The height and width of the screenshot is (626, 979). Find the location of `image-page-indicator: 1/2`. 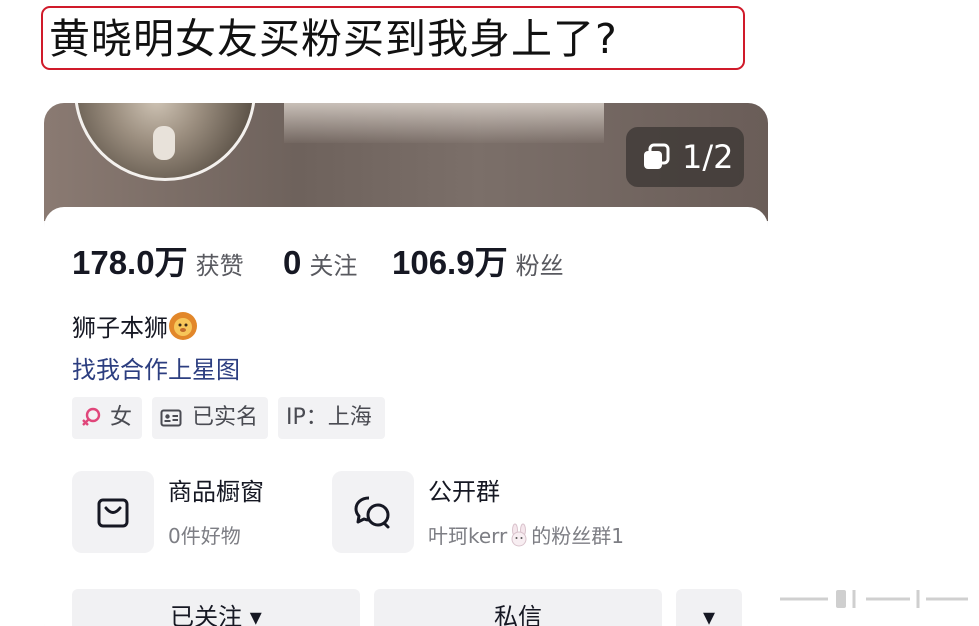

image-page-indicator: 1/2 is located at coordinates (685, 157).